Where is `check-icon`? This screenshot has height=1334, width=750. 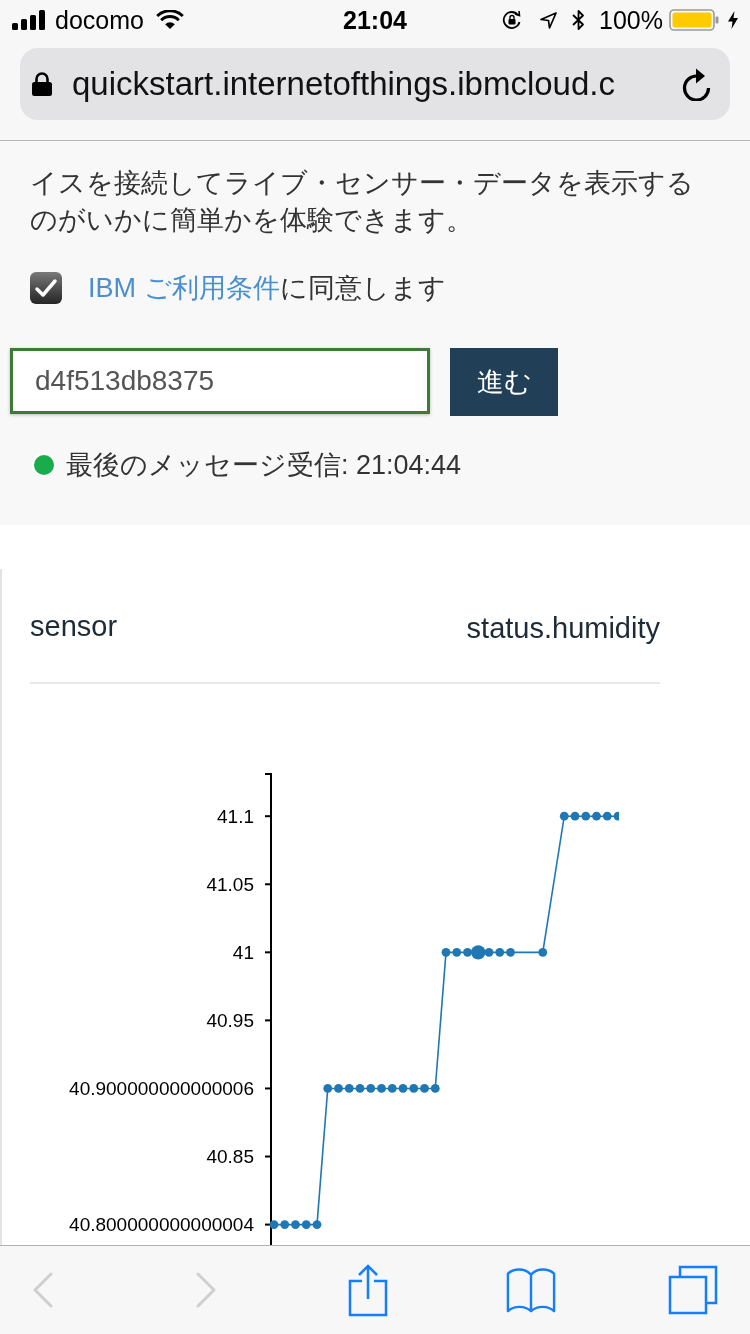
check-icon is located at coordinates (46, 288).